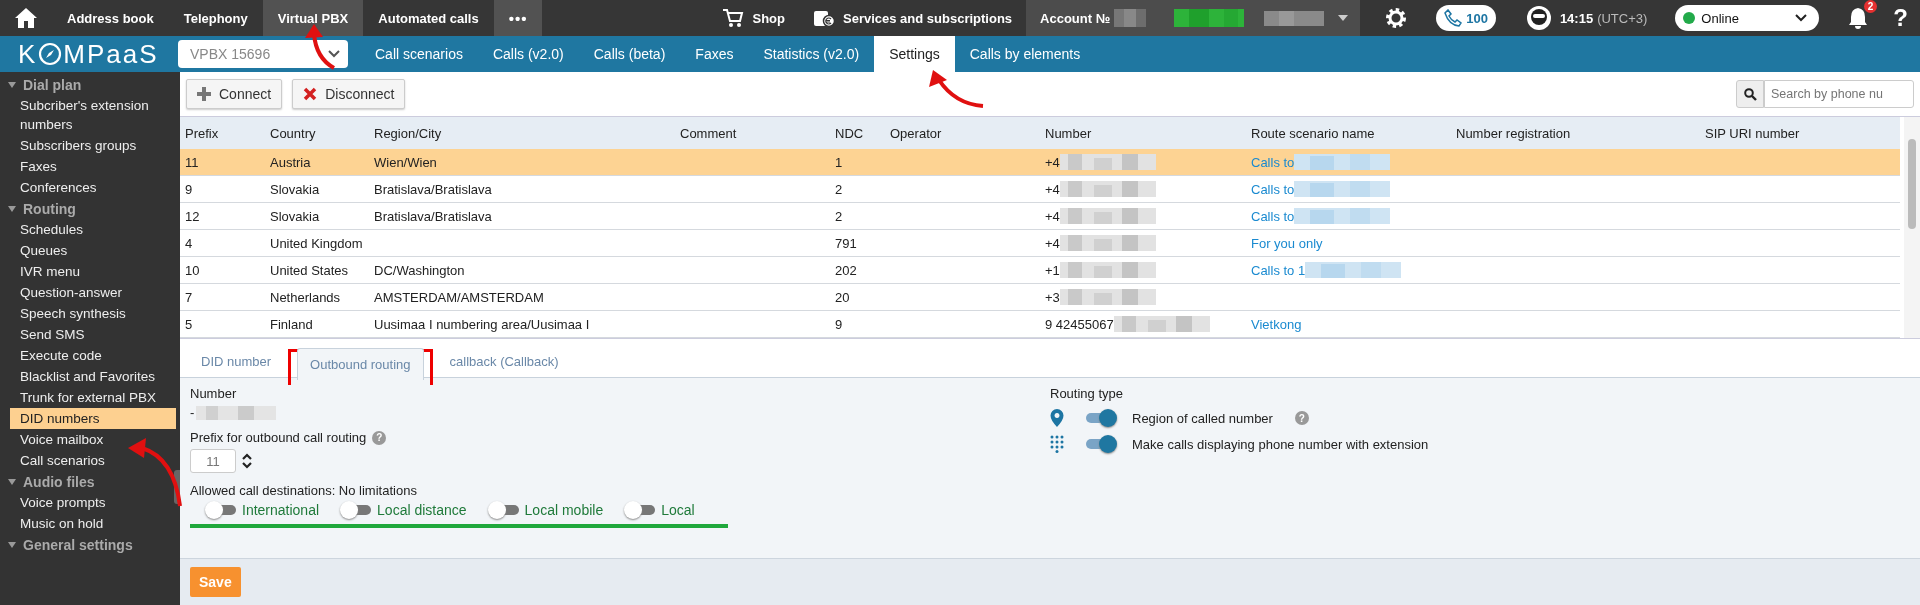 The width and height of the screenshot is (1920, 605). Describe the element at coordinates (1040, 189) in the screenshot. I see `table-row: 9 Slovakia Bratislava/Bratislava 2 +4 Calls to` at that location.